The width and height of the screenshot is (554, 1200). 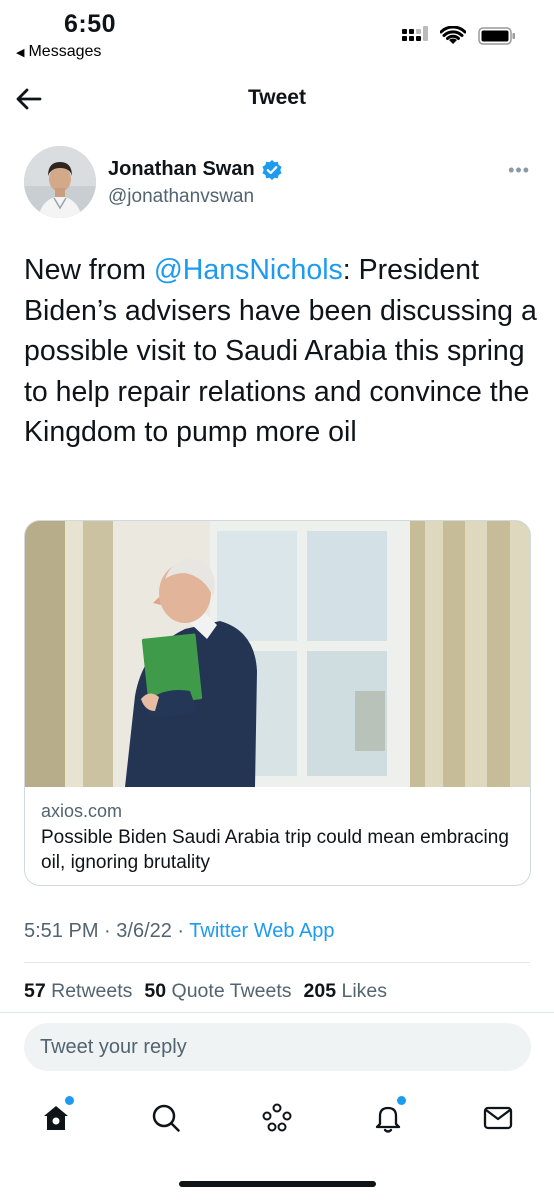 What do you see at coordinates (248, 270) in the screenshot?
I see `mention-link: @HansNichols` at bounding box center [248, 270].